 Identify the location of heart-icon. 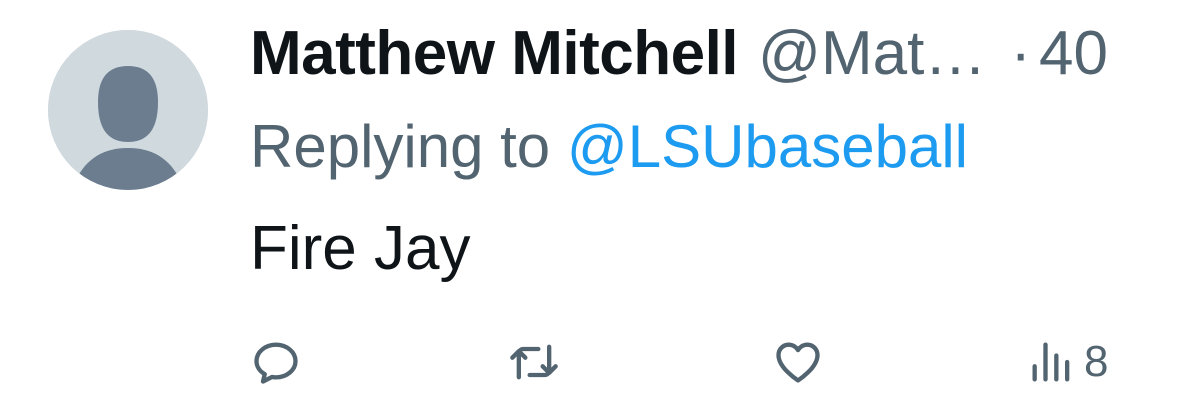
(798, 362).